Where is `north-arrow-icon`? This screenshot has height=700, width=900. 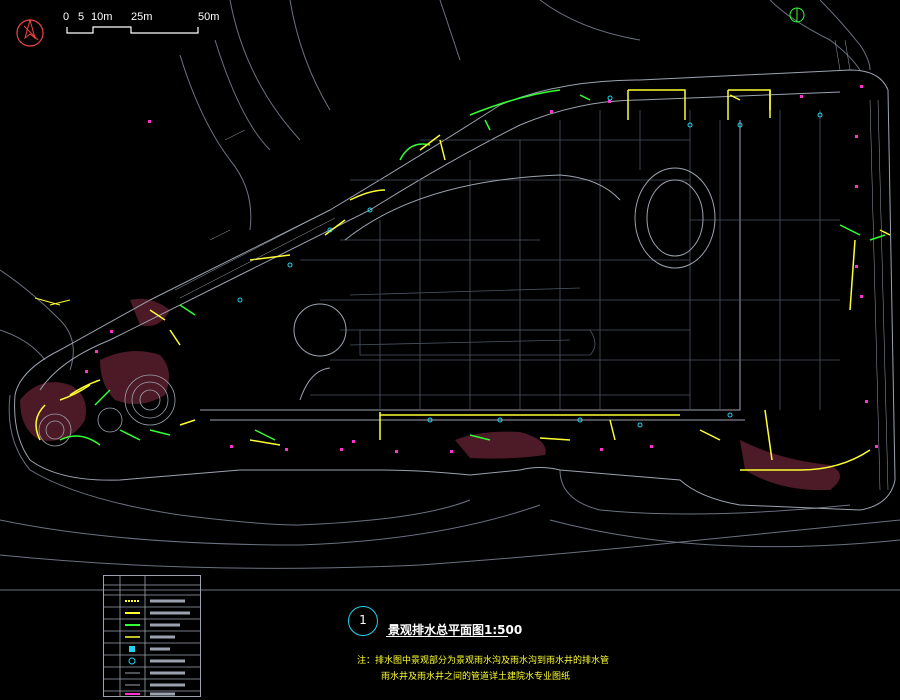 north-arrow-icon is located at coordinates (30, 32).